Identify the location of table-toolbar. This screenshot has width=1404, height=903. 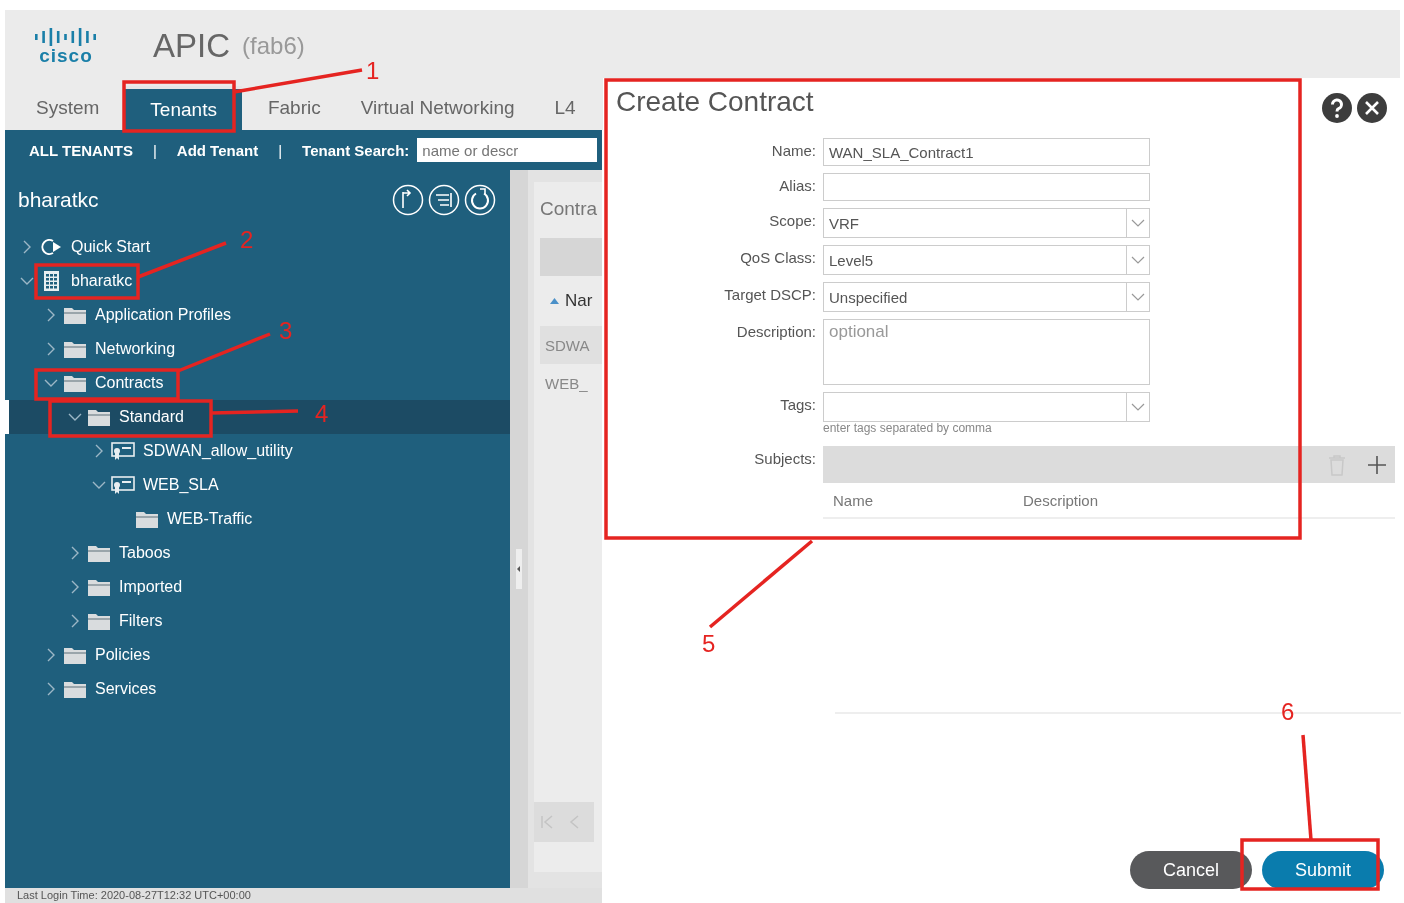
(571, 257).